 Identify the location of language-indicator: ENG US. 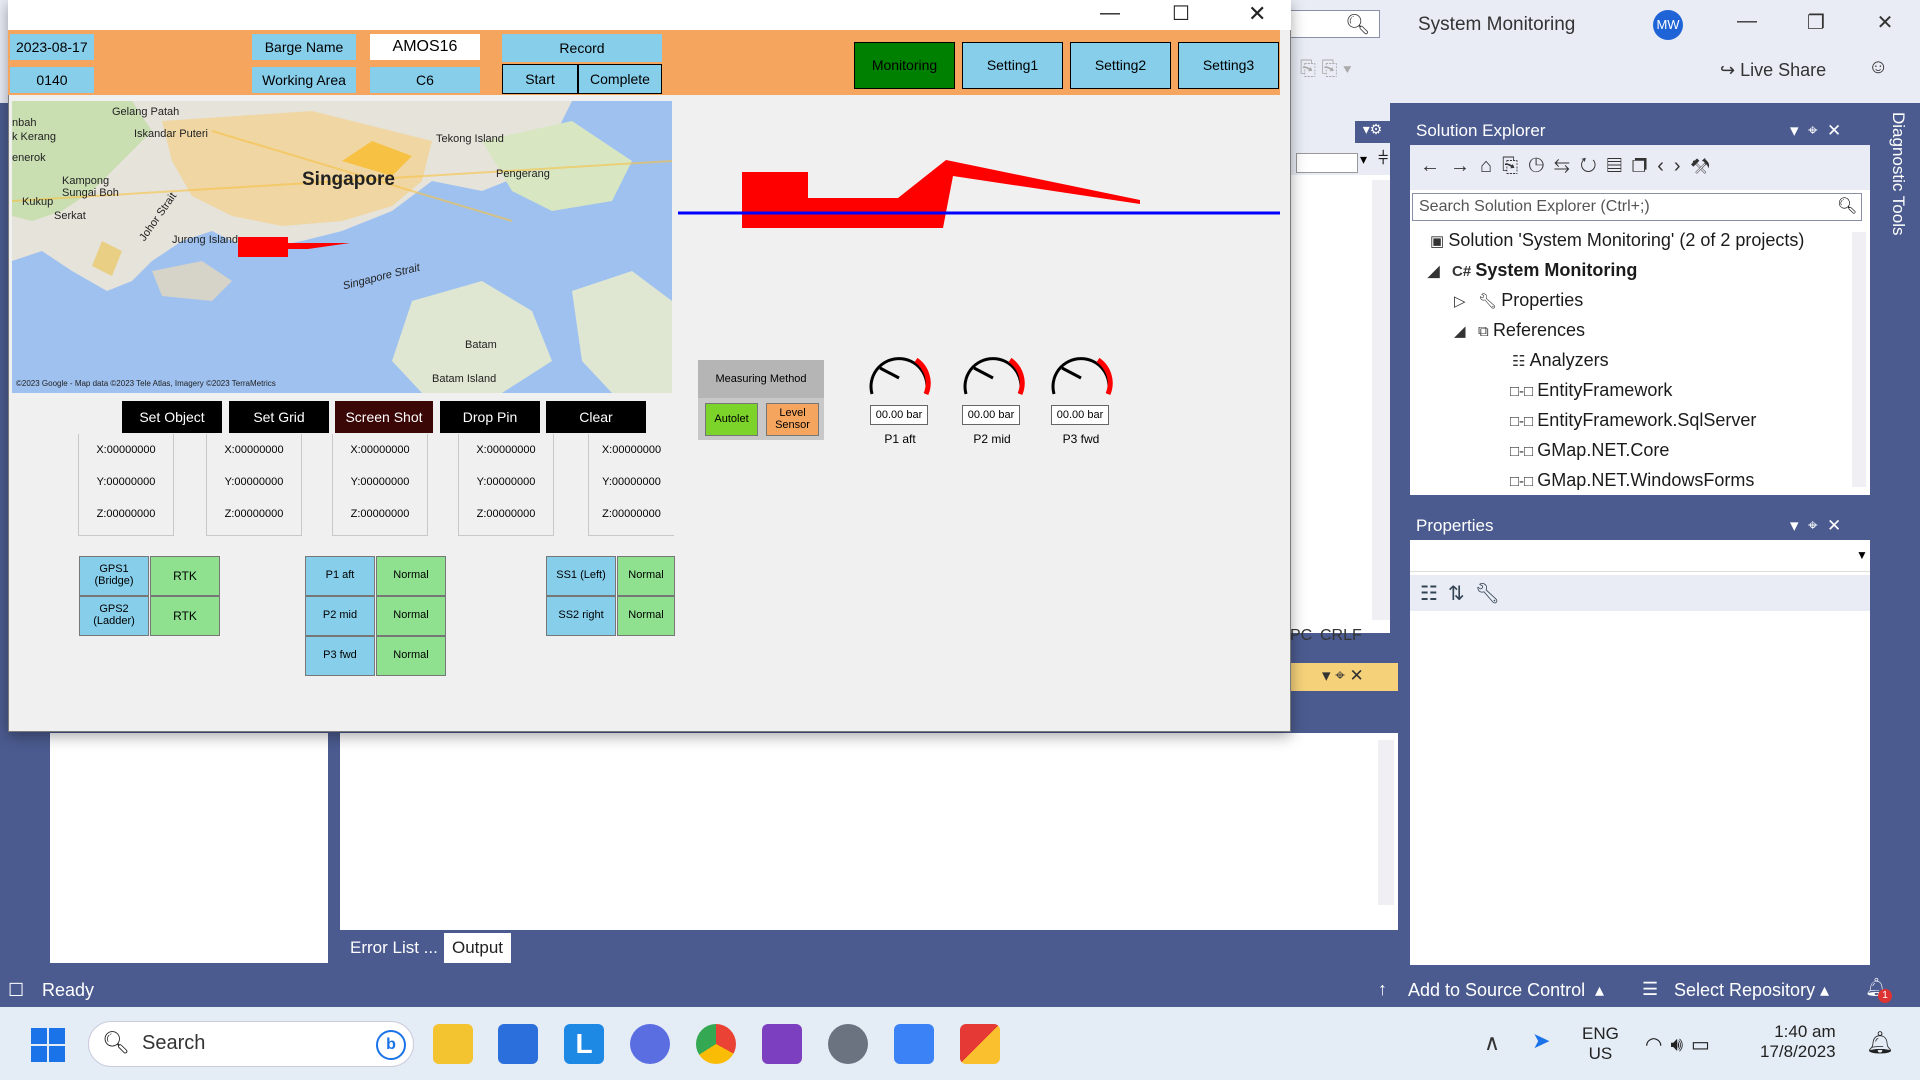
(1600, 1044).